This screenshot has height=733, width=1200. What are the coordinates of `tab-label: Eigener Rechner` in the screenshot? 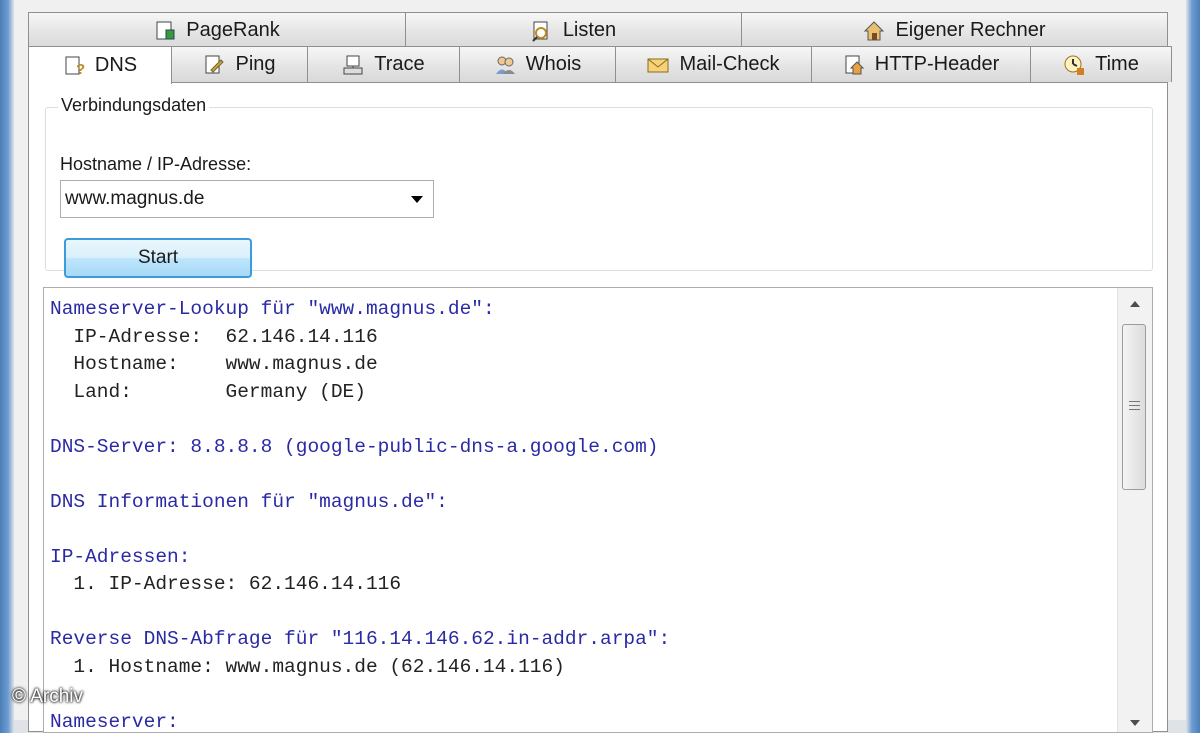 It's located at (970, 30).